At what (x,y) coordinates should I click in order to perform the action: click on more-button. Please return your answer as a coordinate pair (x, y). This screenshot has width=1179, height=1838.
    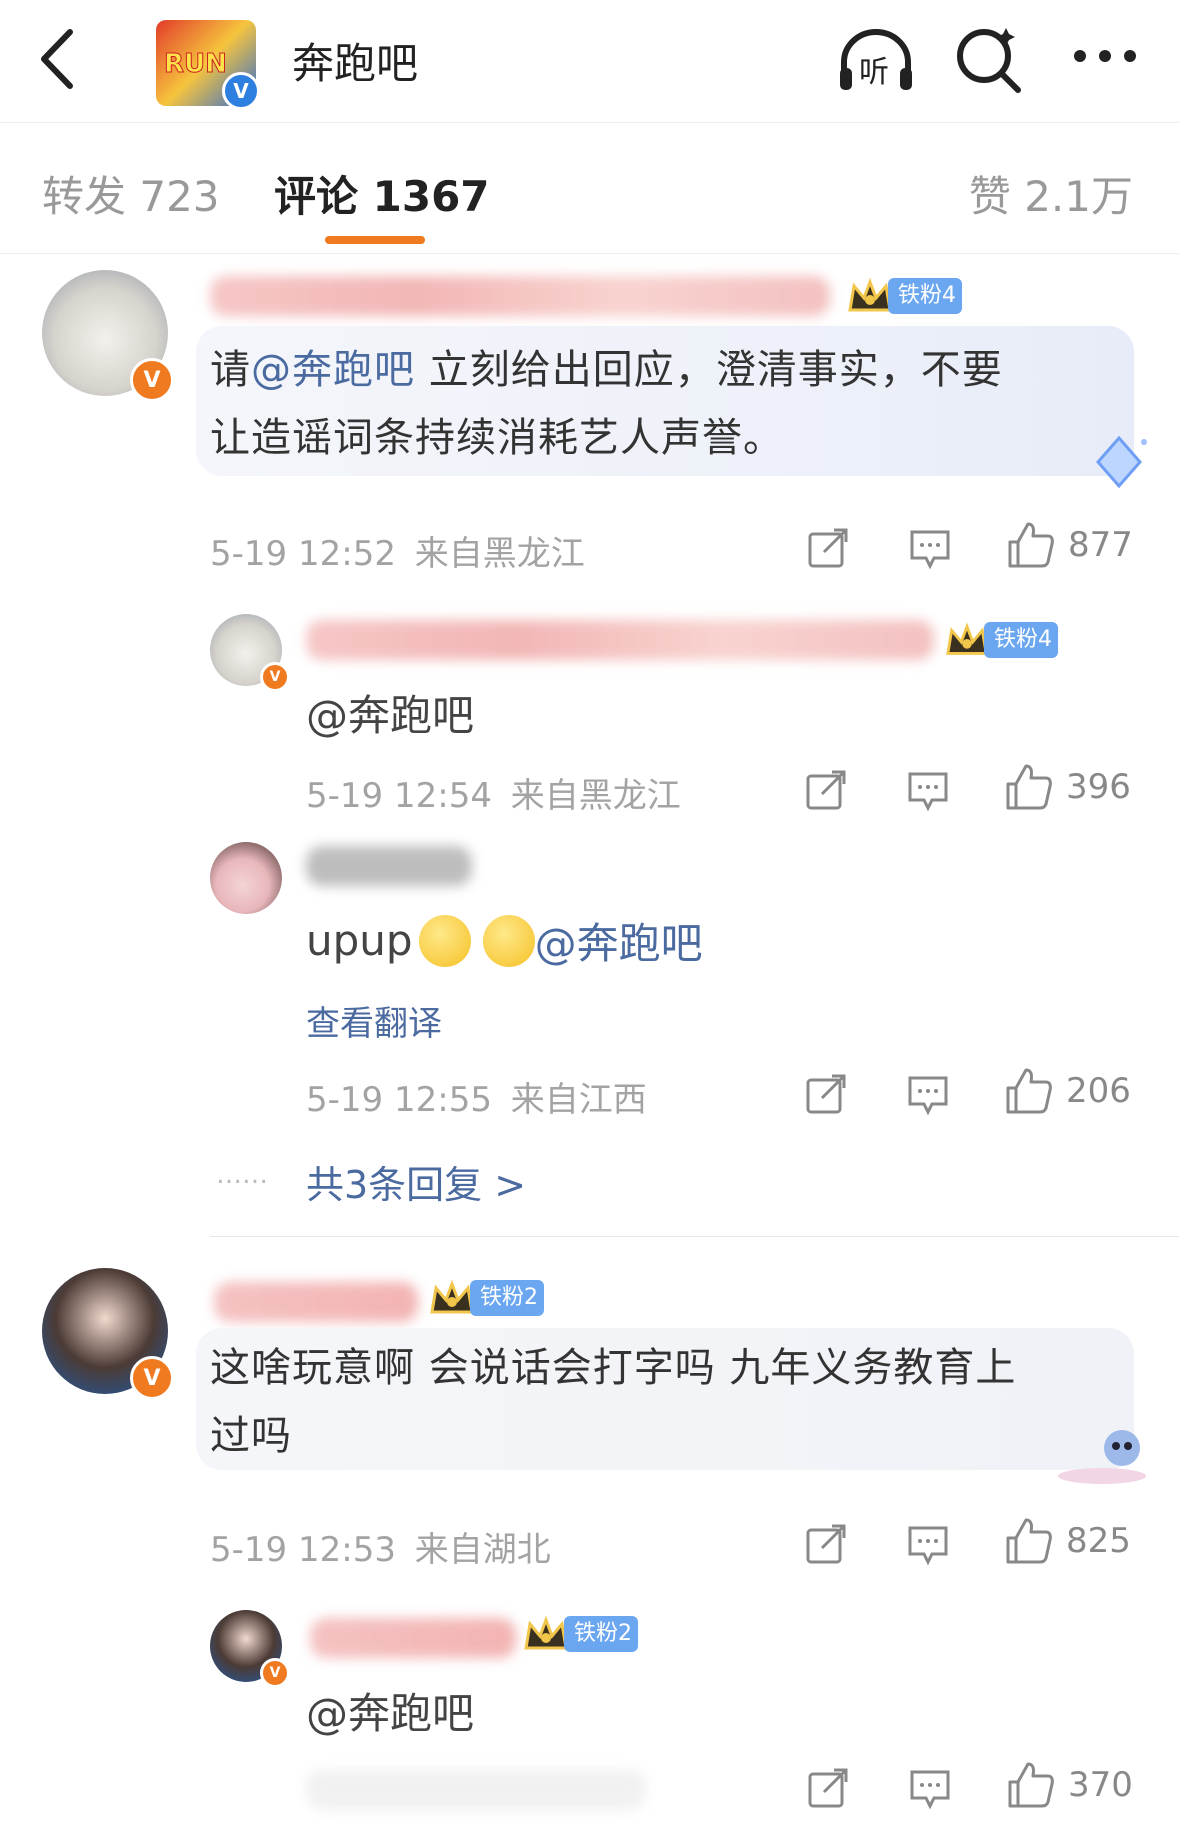
    Looking at the image, I should click on (1105, 56).